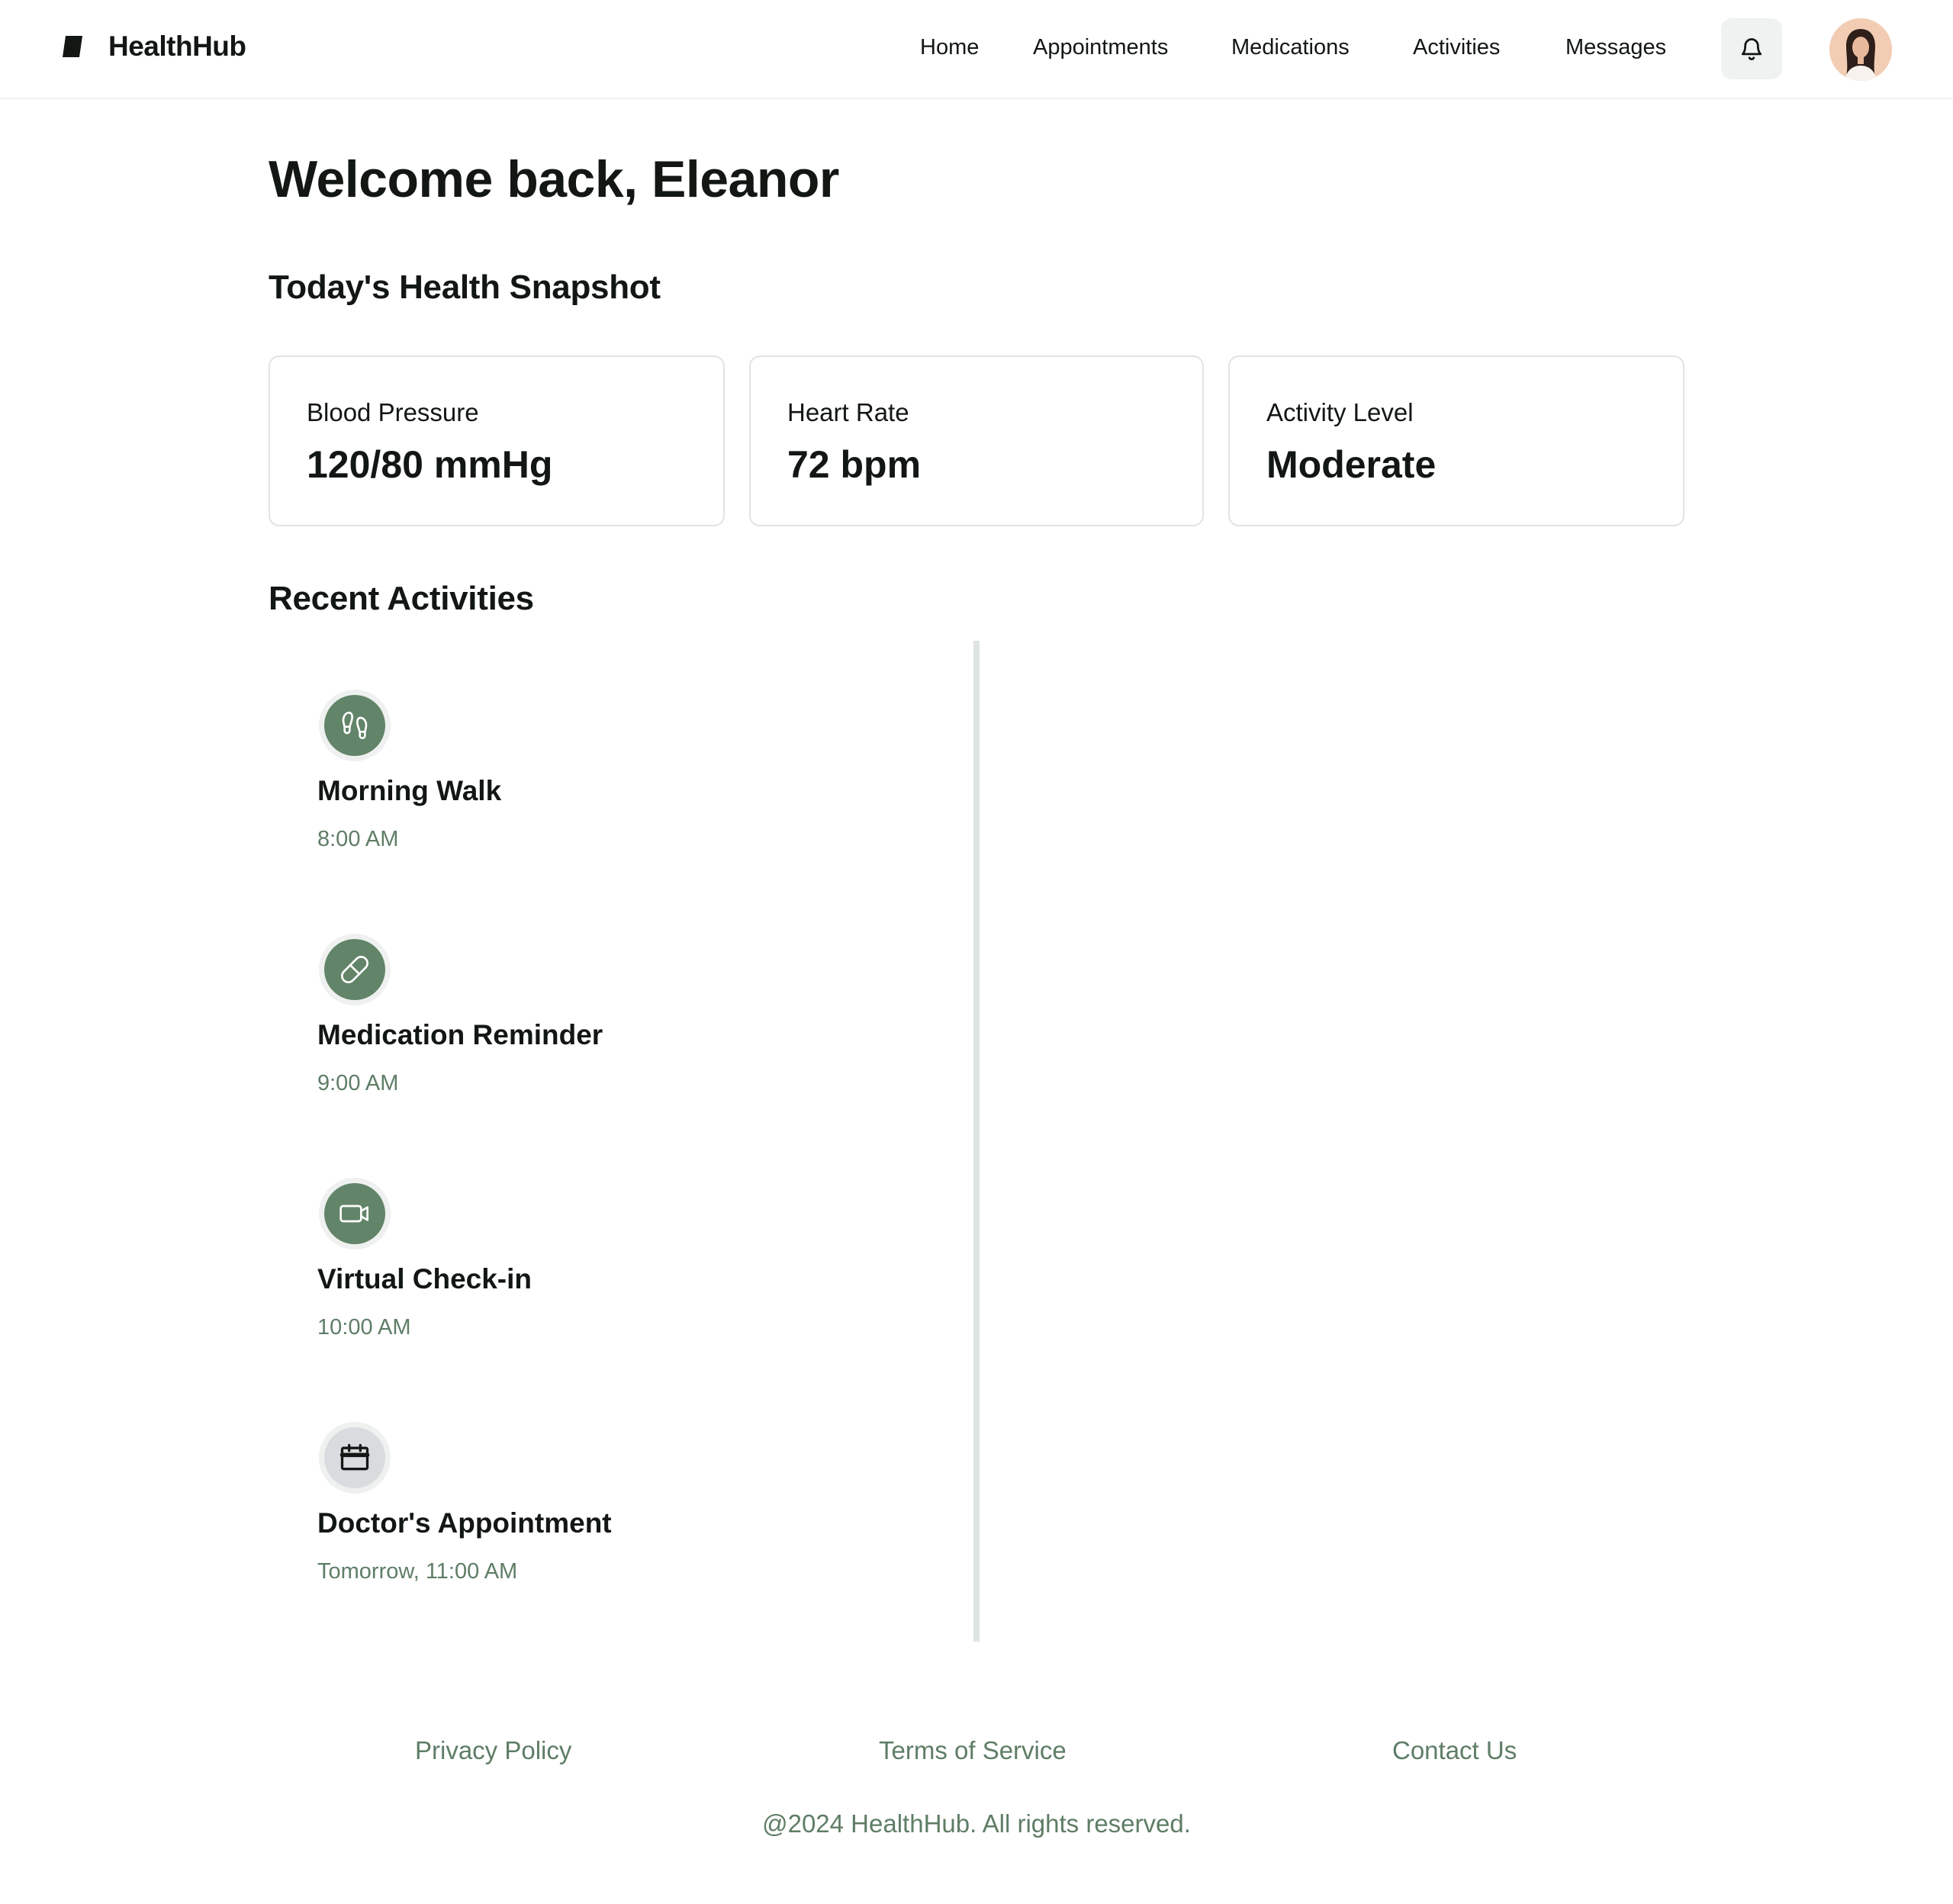  What do you see at coordinates (848, 412) in the screenshot?
I see `card-label: Heart Rate` at bounding box center [848, 412].